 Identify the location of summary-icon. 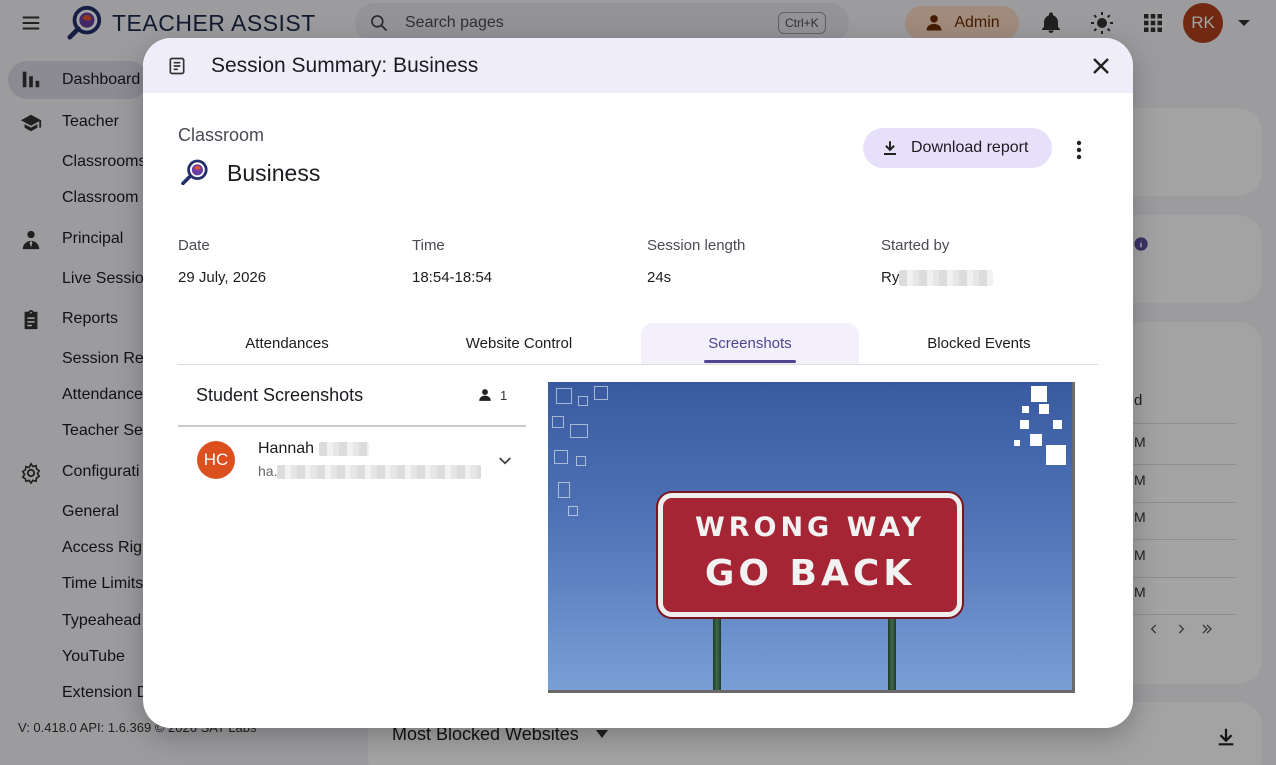
(177, 66).